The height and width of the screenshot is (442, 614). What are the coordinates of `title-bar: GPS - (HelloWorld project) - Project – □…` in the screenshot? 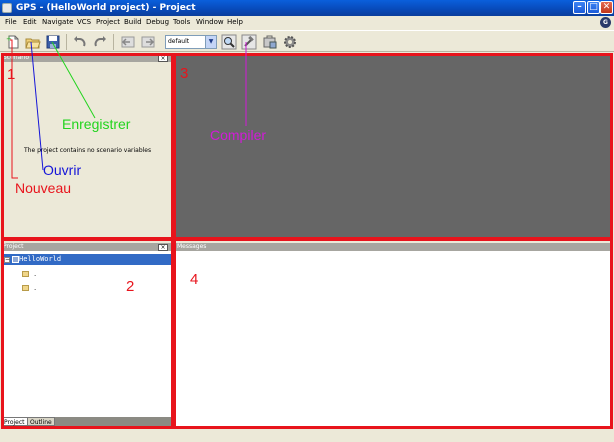 It's located at (307, 8).